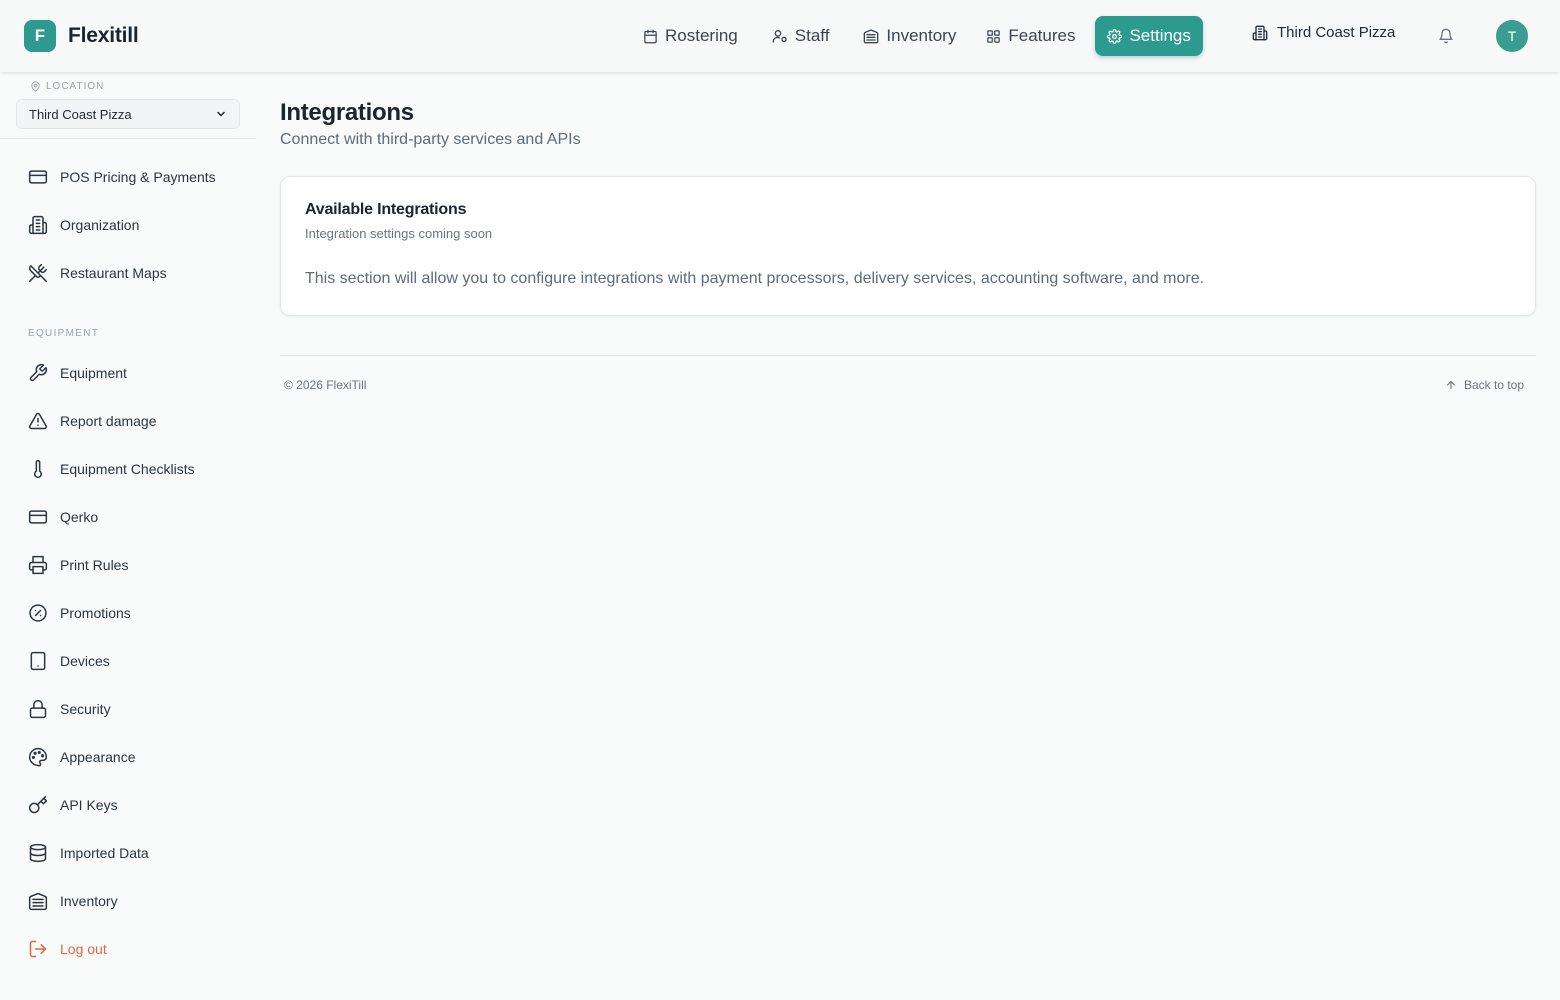  Describe the element at coordinates (104, 853) in the screenshot. I see `sidebar-item-label: Imported Data` at that location.